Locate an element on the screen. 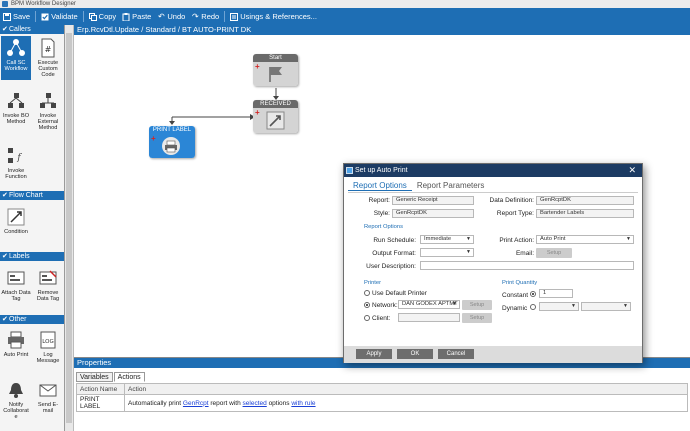 This screenshot has height=431, width=690. save-button: Save is located at coordinates (16, 16).